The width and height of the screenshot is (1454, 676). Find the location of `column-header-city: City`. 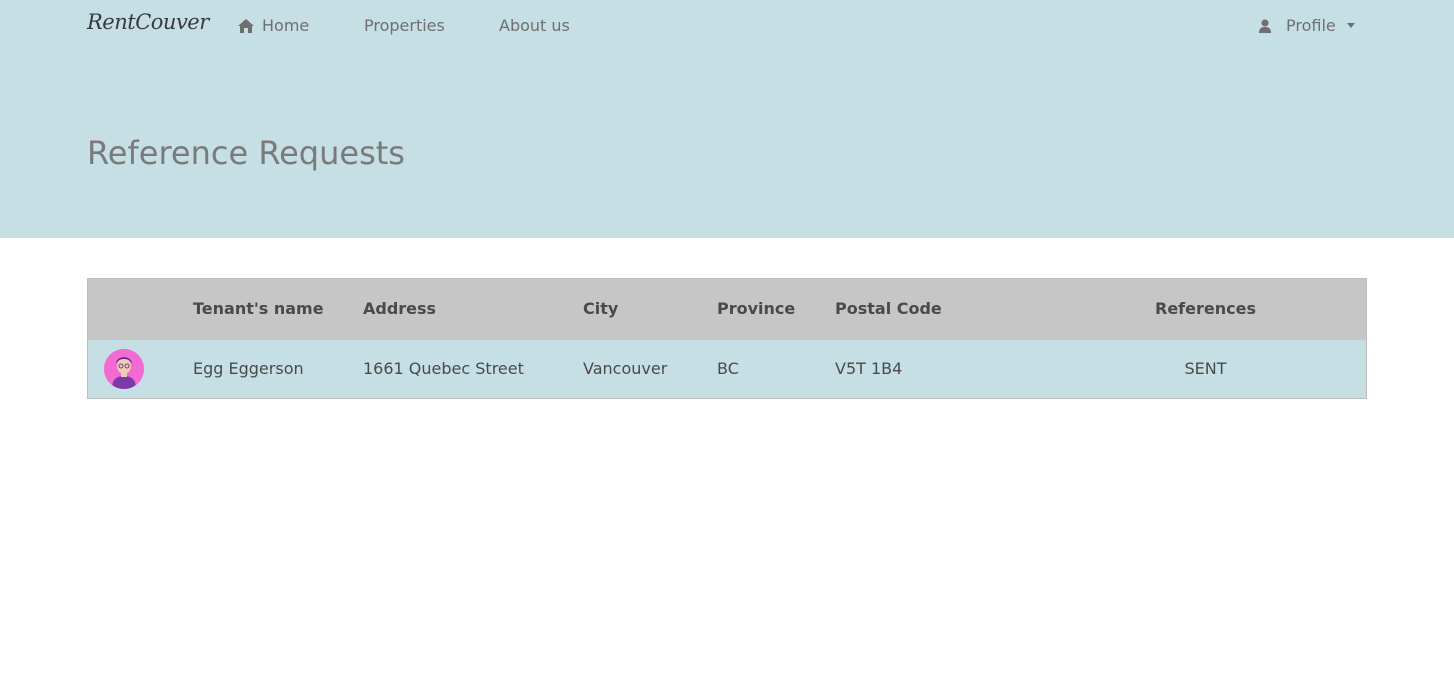

column-header-city: City is located at coordinates (601, 309).